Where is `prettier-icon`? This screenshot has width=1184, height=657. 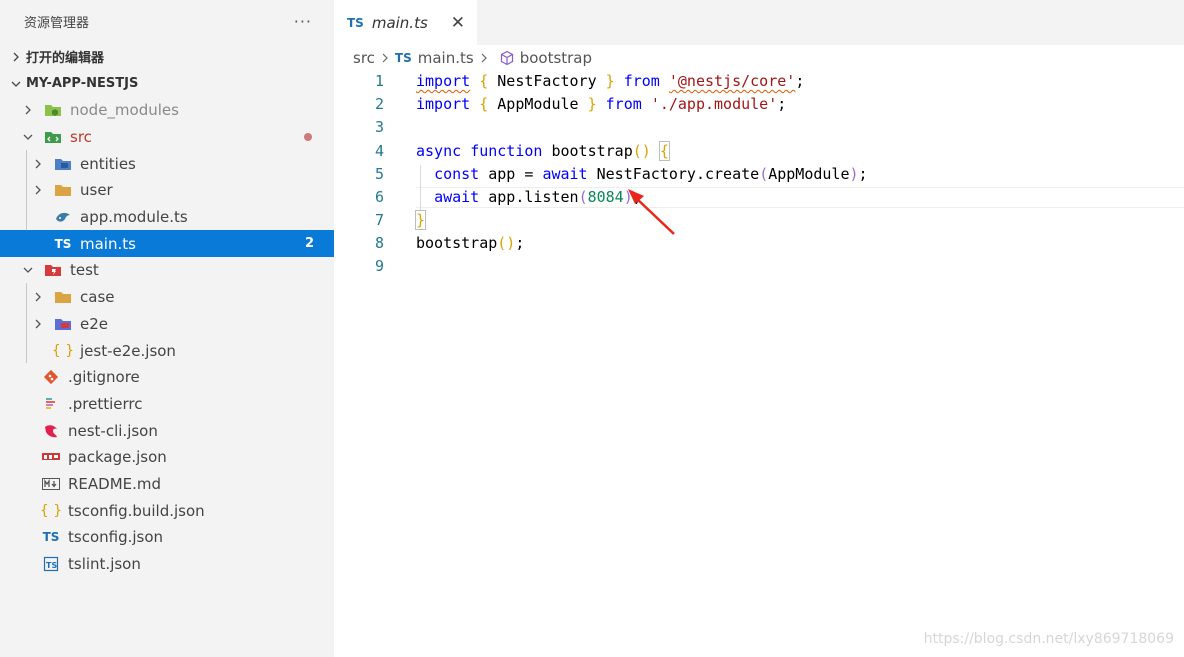
prettier-icon is located at coordinates (51, 404).